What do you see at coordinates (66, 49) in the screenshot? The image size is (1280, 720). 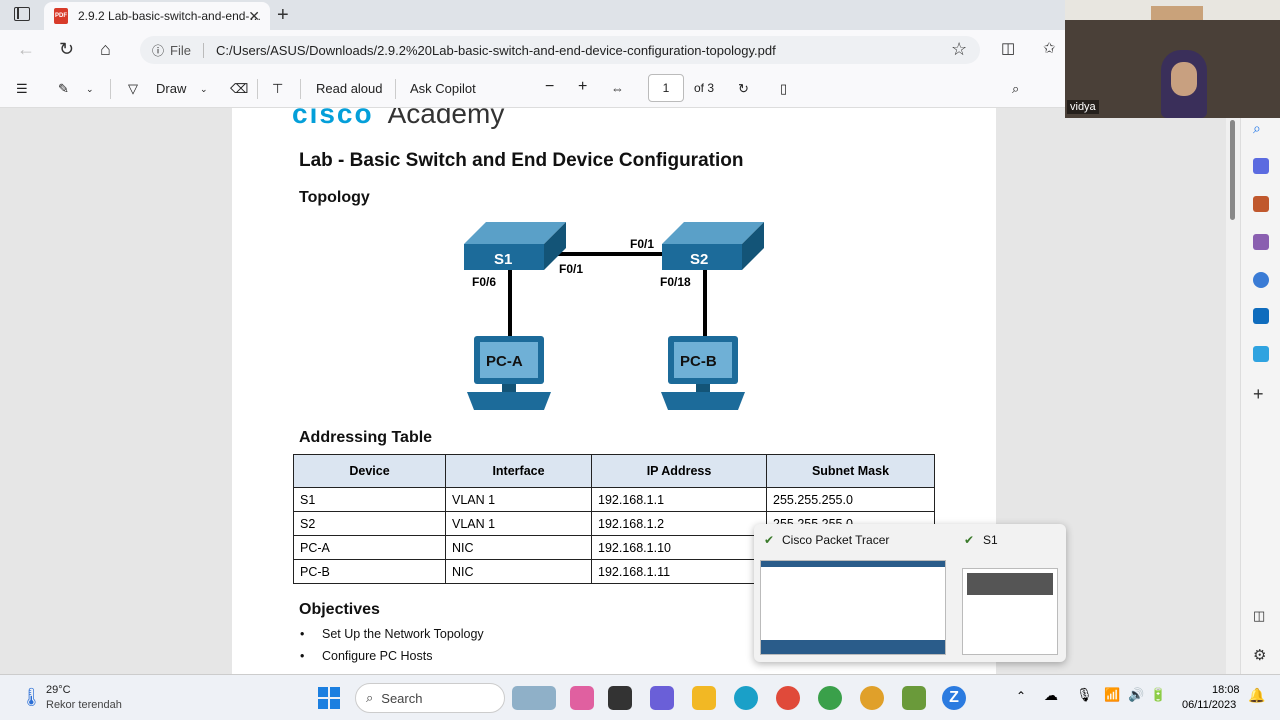 I see `refresh-icon: ↻` at bounding box center [66, 49].